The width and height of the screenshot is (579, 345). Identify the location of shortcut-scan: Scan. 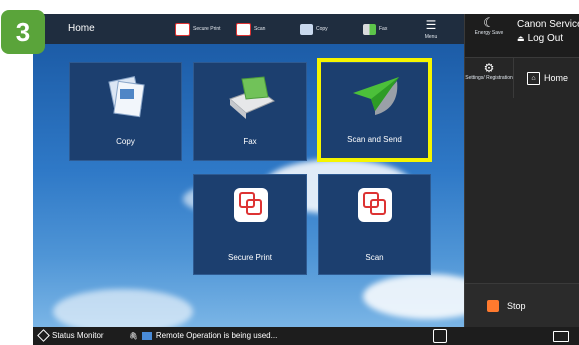
(250, 29).